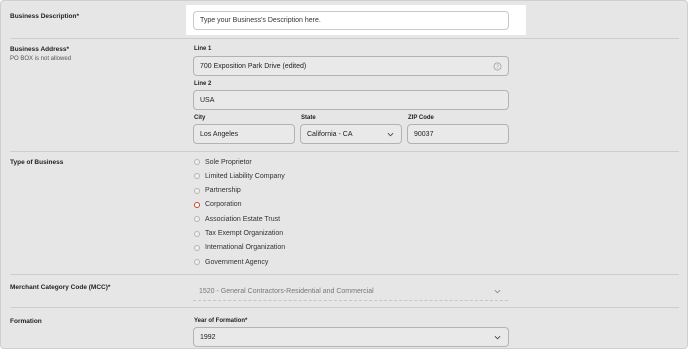  Describe the element at coordinates (44, 16) in the screenshot. I see `business-description-label: Business Description*` at that location.